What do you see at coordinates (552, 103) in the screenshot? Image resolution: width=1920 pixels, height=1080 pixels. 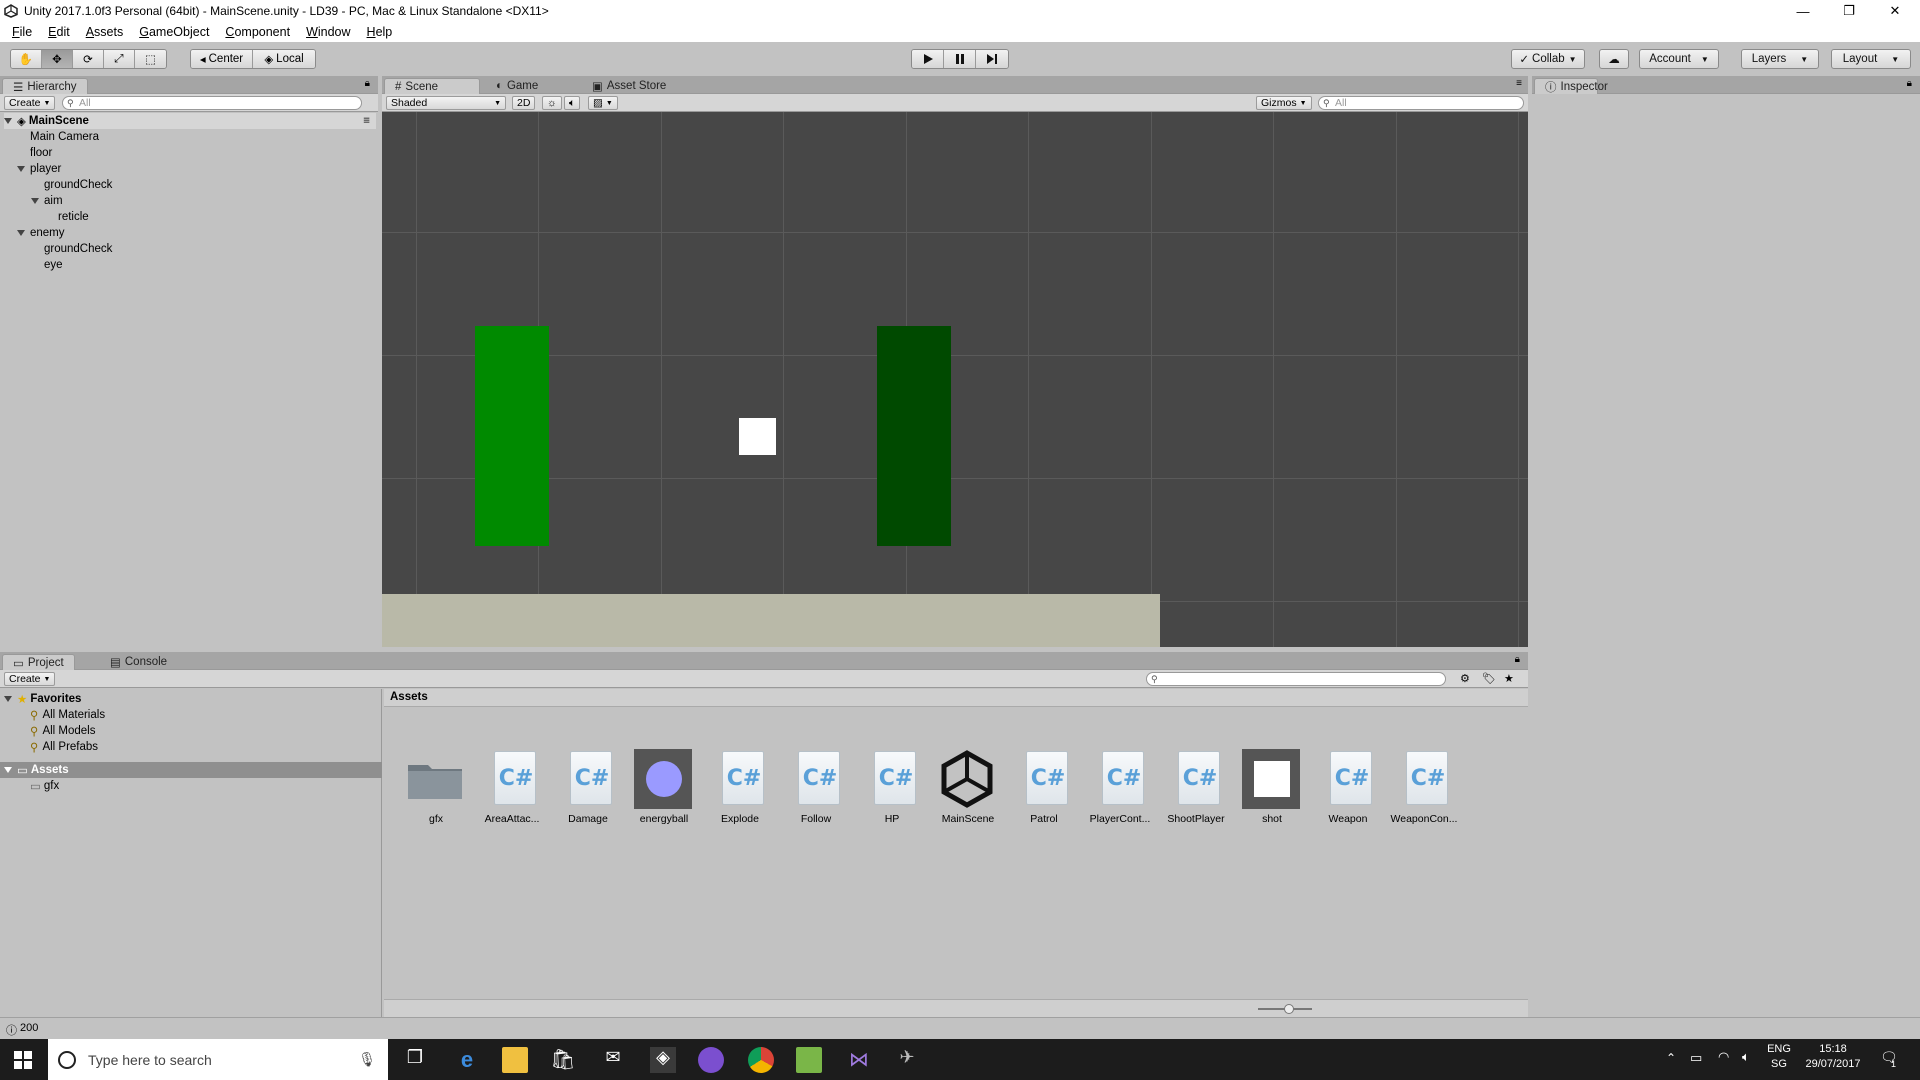 I see `lighting-toggle: ☼` at bounding box center [552, 103].